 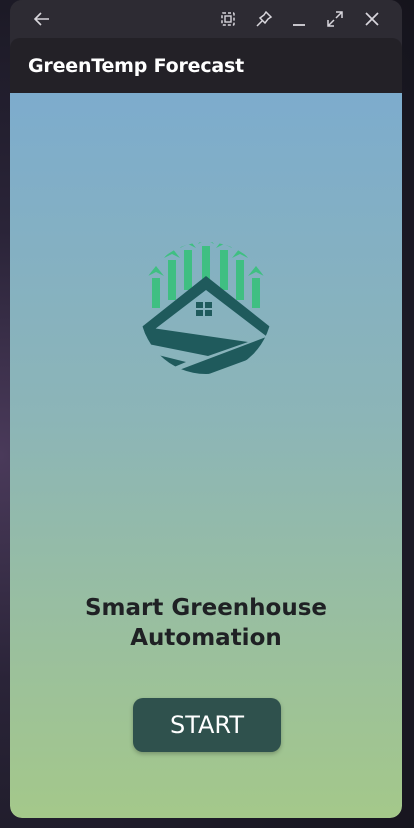 What do you see at coordinates (228, 19) in the screenshot?
I see `screenshot-icon` at bounding box center [228, 19].